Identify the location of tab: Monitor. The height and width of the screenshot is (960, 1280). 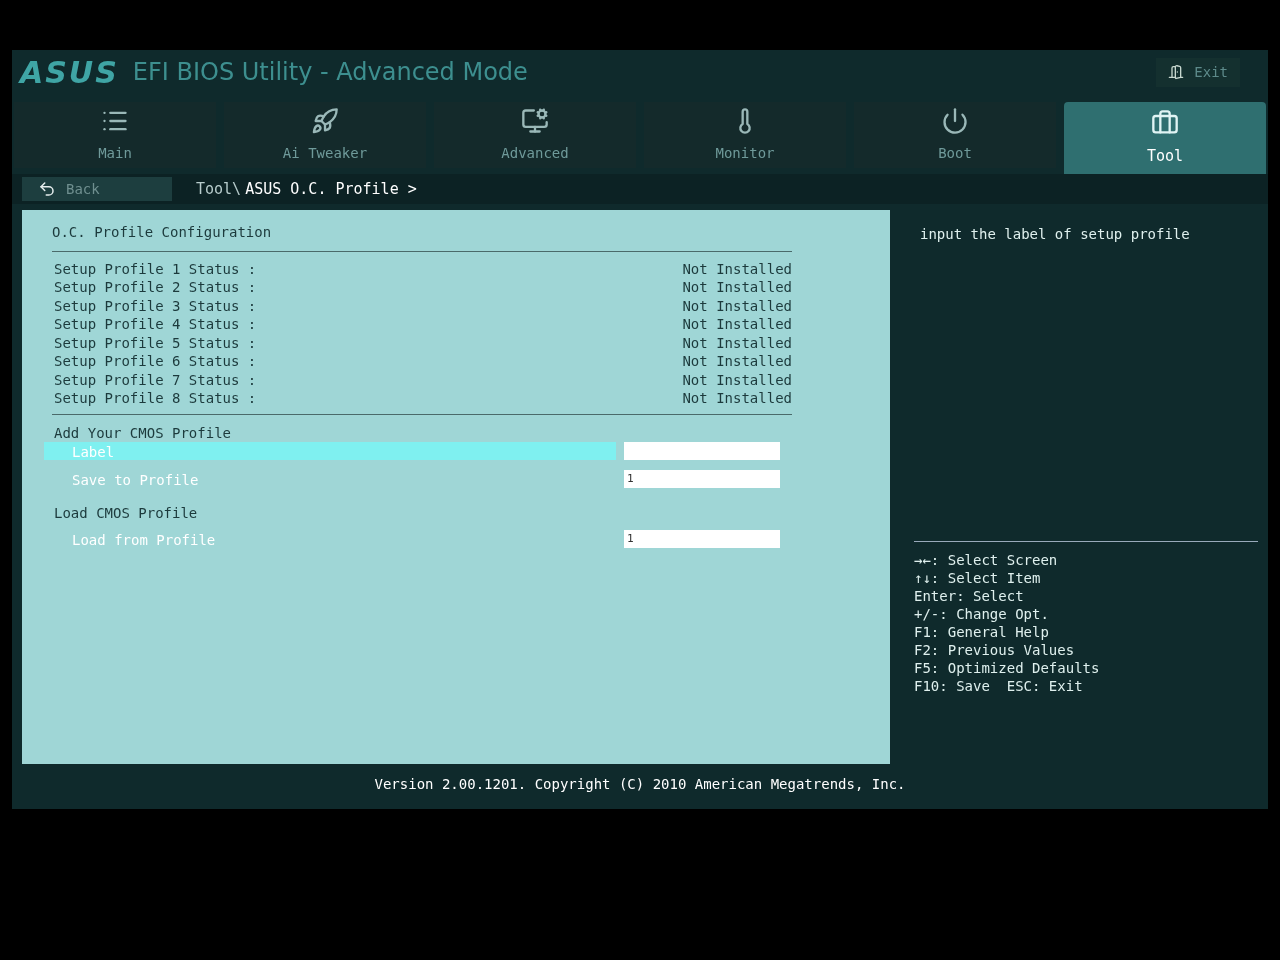
(745, 135).